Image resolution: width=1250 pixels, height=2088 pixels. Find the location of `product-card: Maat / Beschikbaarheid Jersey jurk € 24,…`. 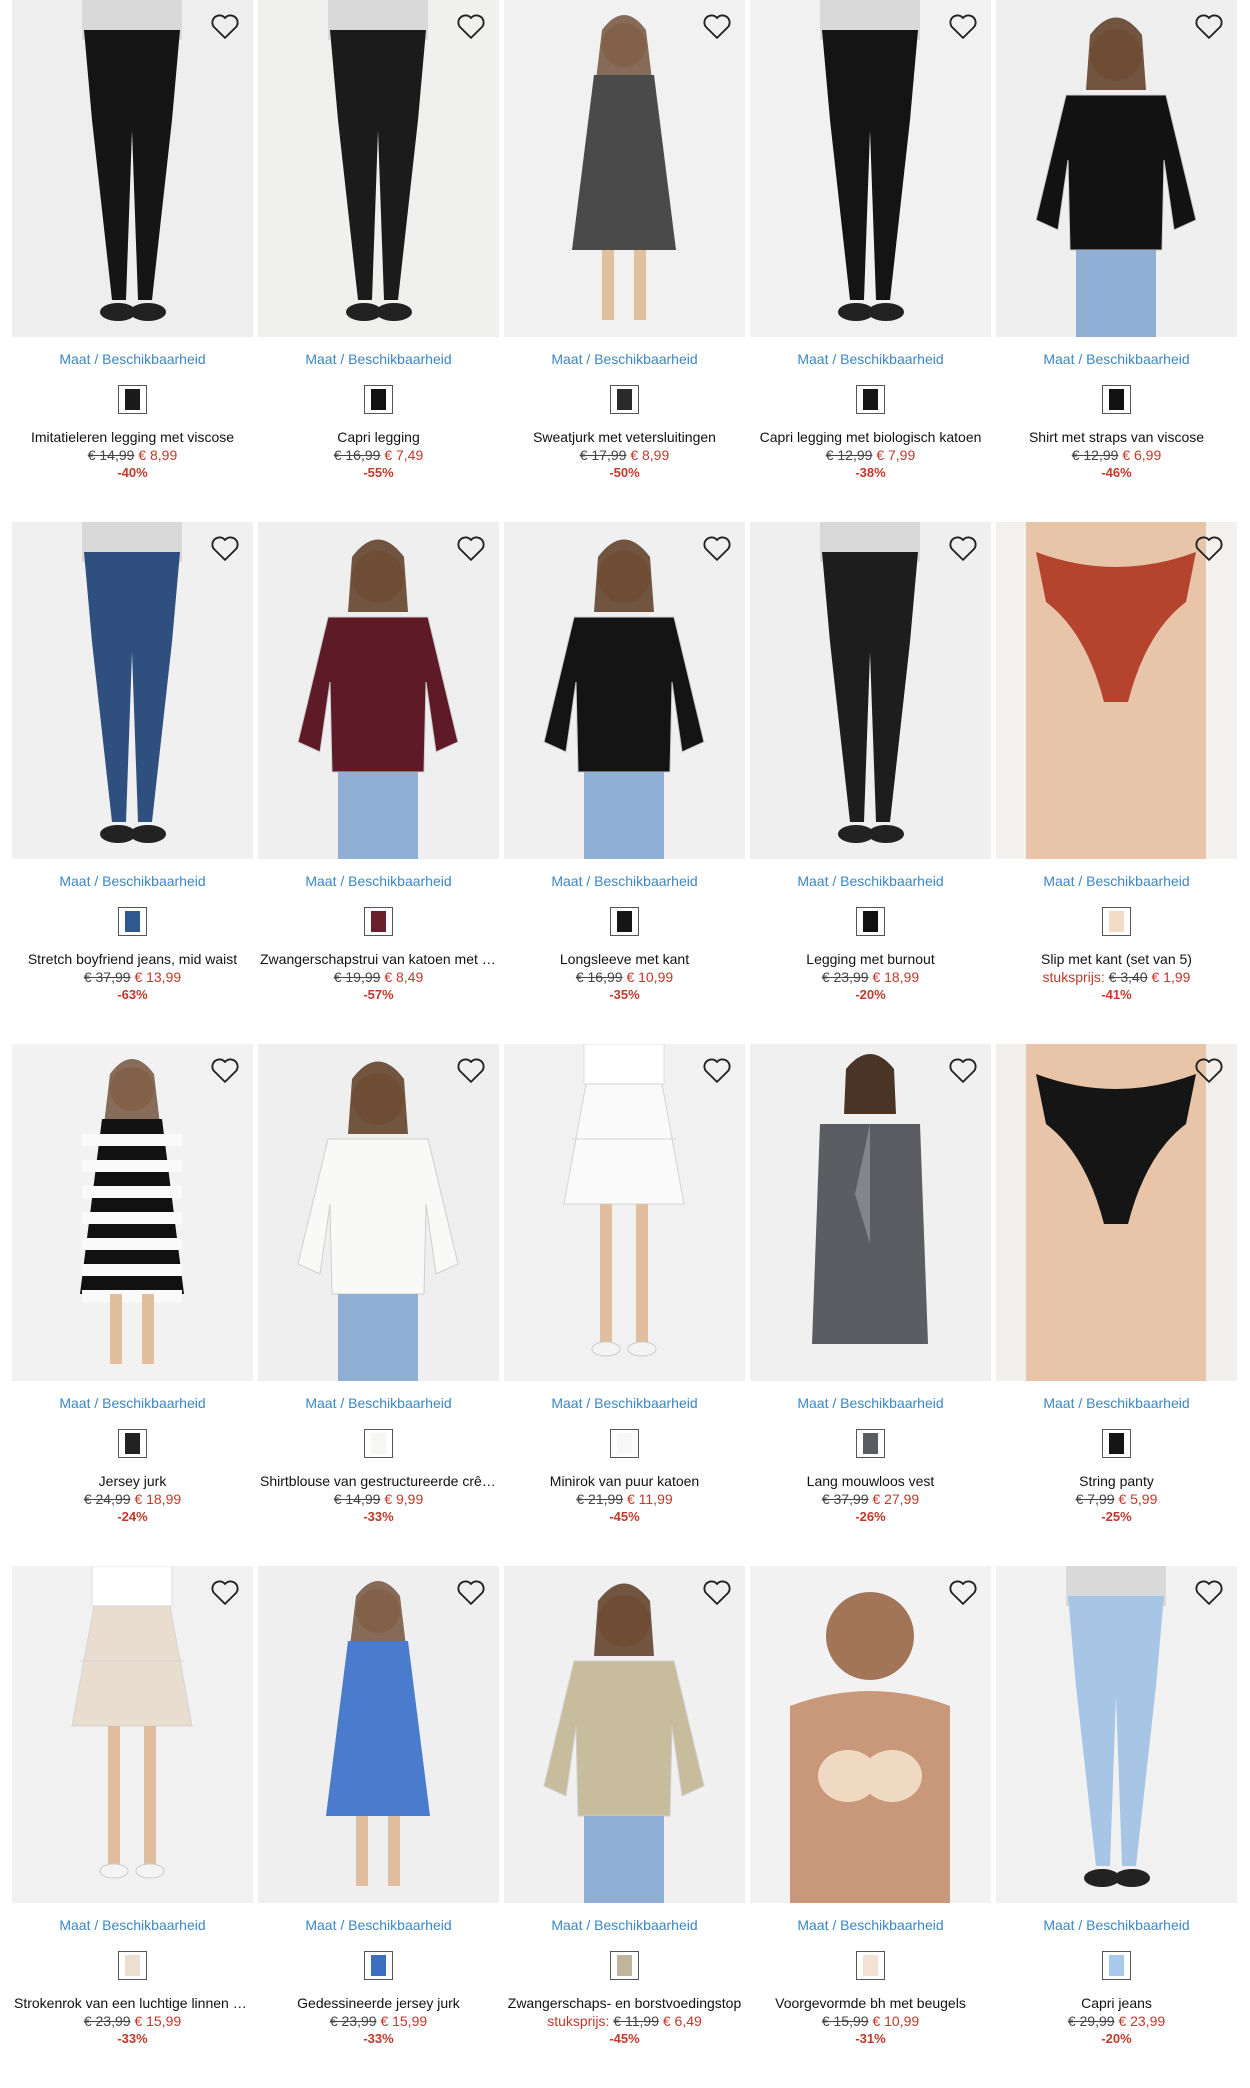

product-card: Maat / Beschikbaarheid Jersey jurk € 24,… is located at coordinates (132, 1305).